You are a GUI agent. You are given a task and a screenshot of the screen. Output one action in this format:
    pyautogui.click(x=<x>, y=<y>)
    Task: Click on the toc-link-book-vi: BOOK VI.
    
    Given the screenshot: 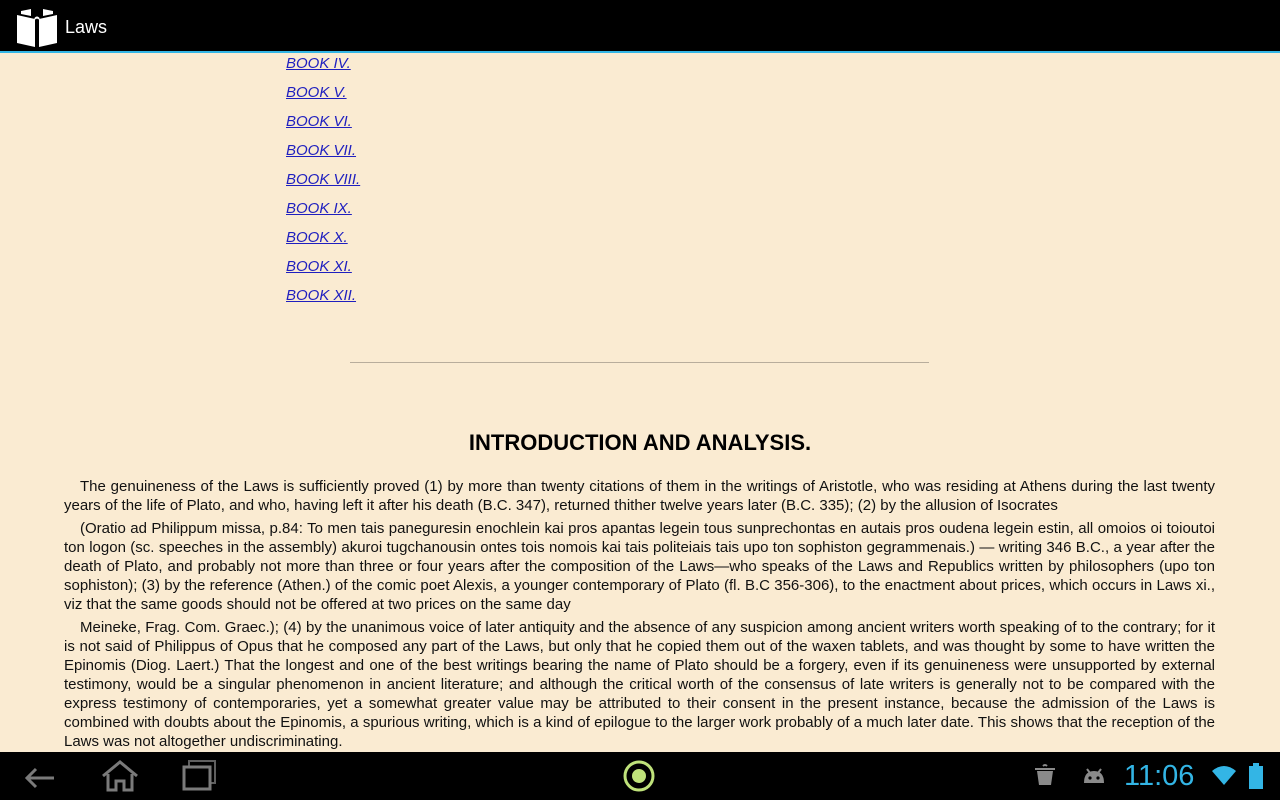 What is the action you would take?
    pyautogui.click(x=319, y=121)
    